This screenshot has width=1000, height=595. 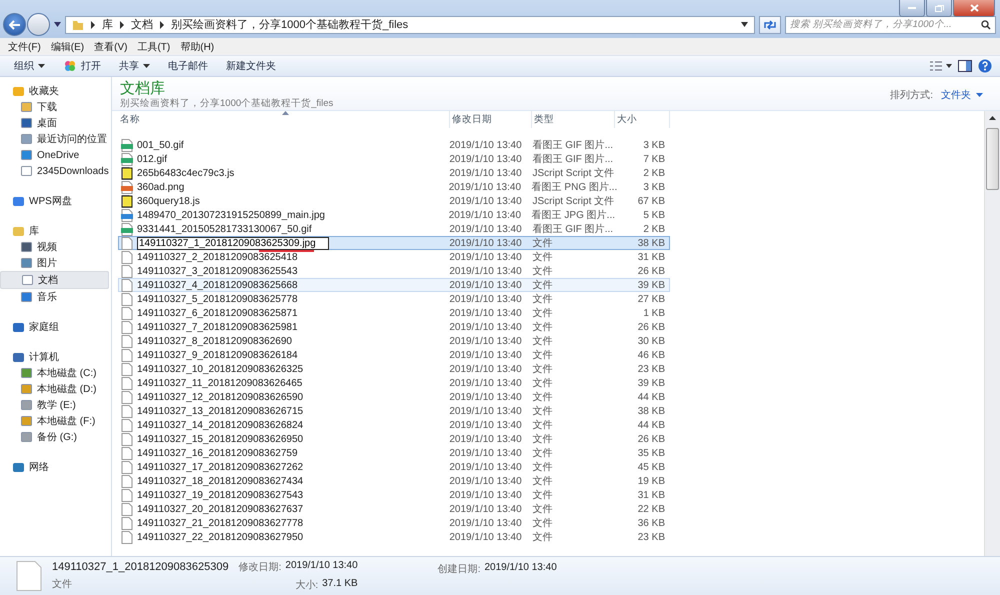 I want to click on sidebar-item: 教学 (E:), so click(x=54, y=405).